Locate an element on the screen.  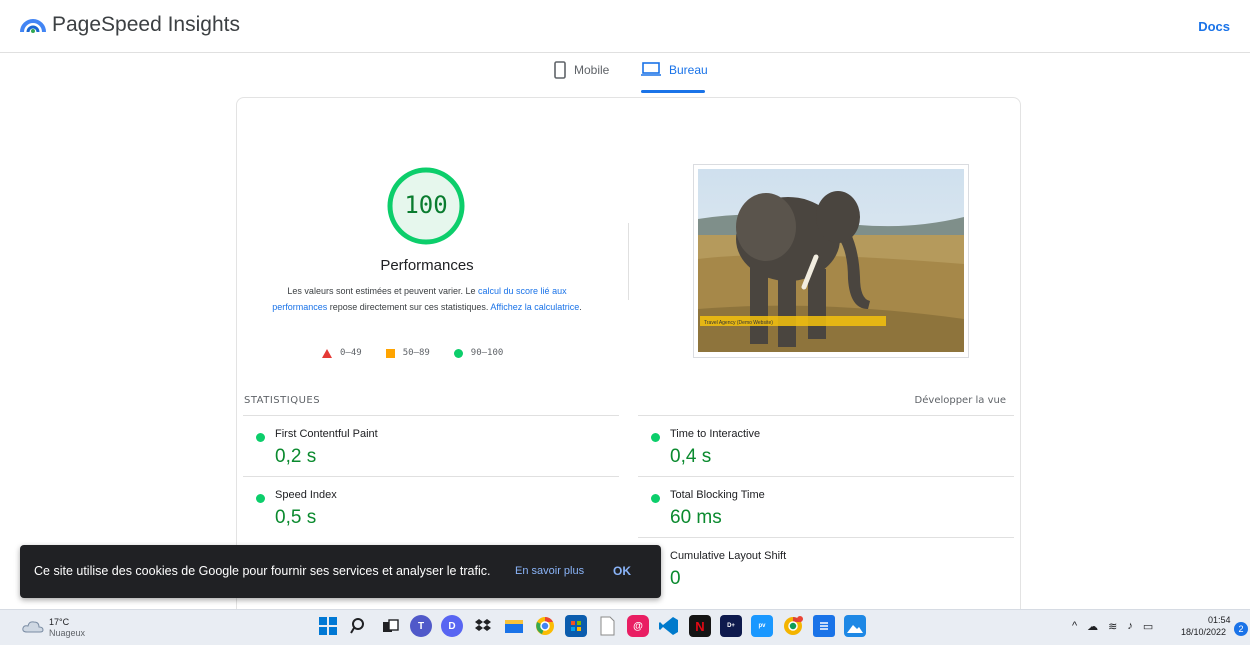
circle-icon is located at coordinates (458, 353).